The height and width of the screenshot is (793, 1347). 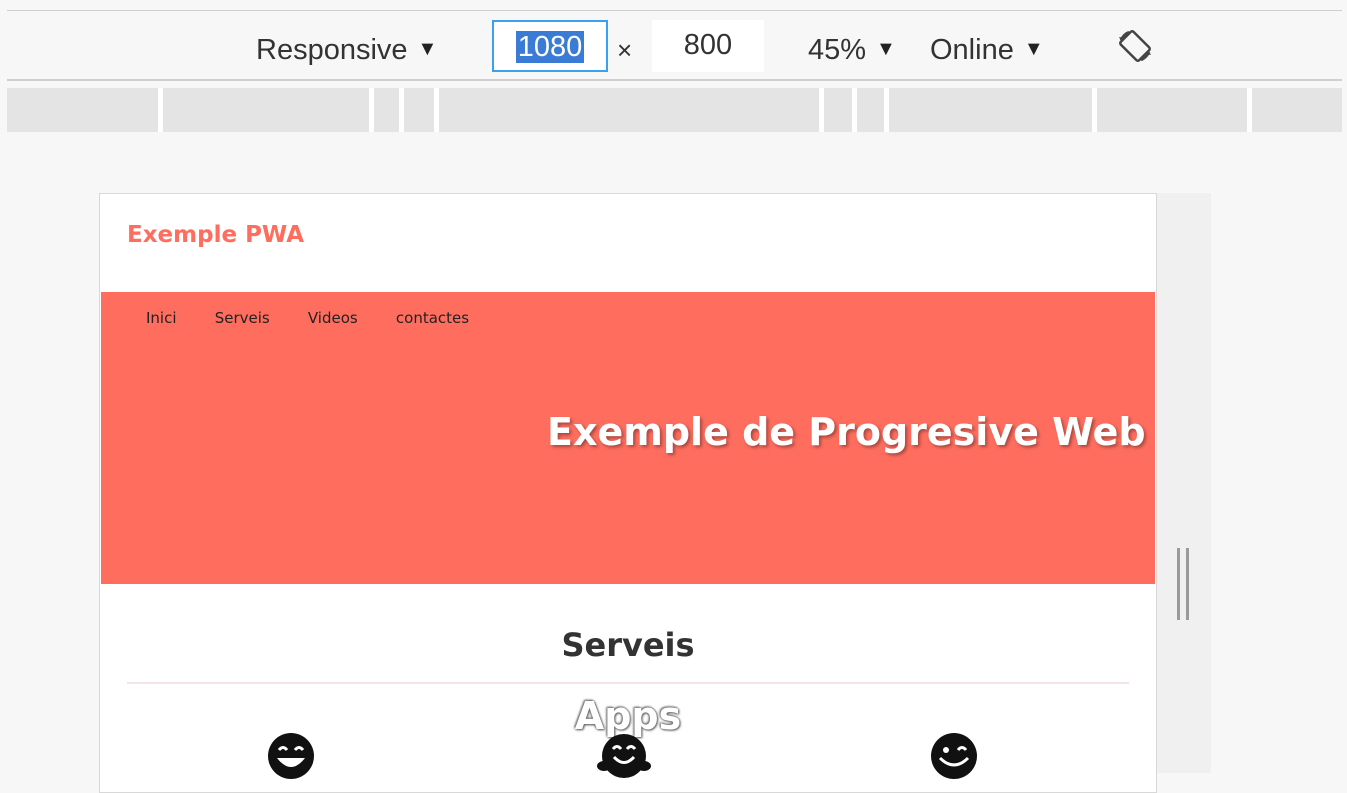 I want to click on network-throttle-select: Online ▼, so click(x=987, y=49).